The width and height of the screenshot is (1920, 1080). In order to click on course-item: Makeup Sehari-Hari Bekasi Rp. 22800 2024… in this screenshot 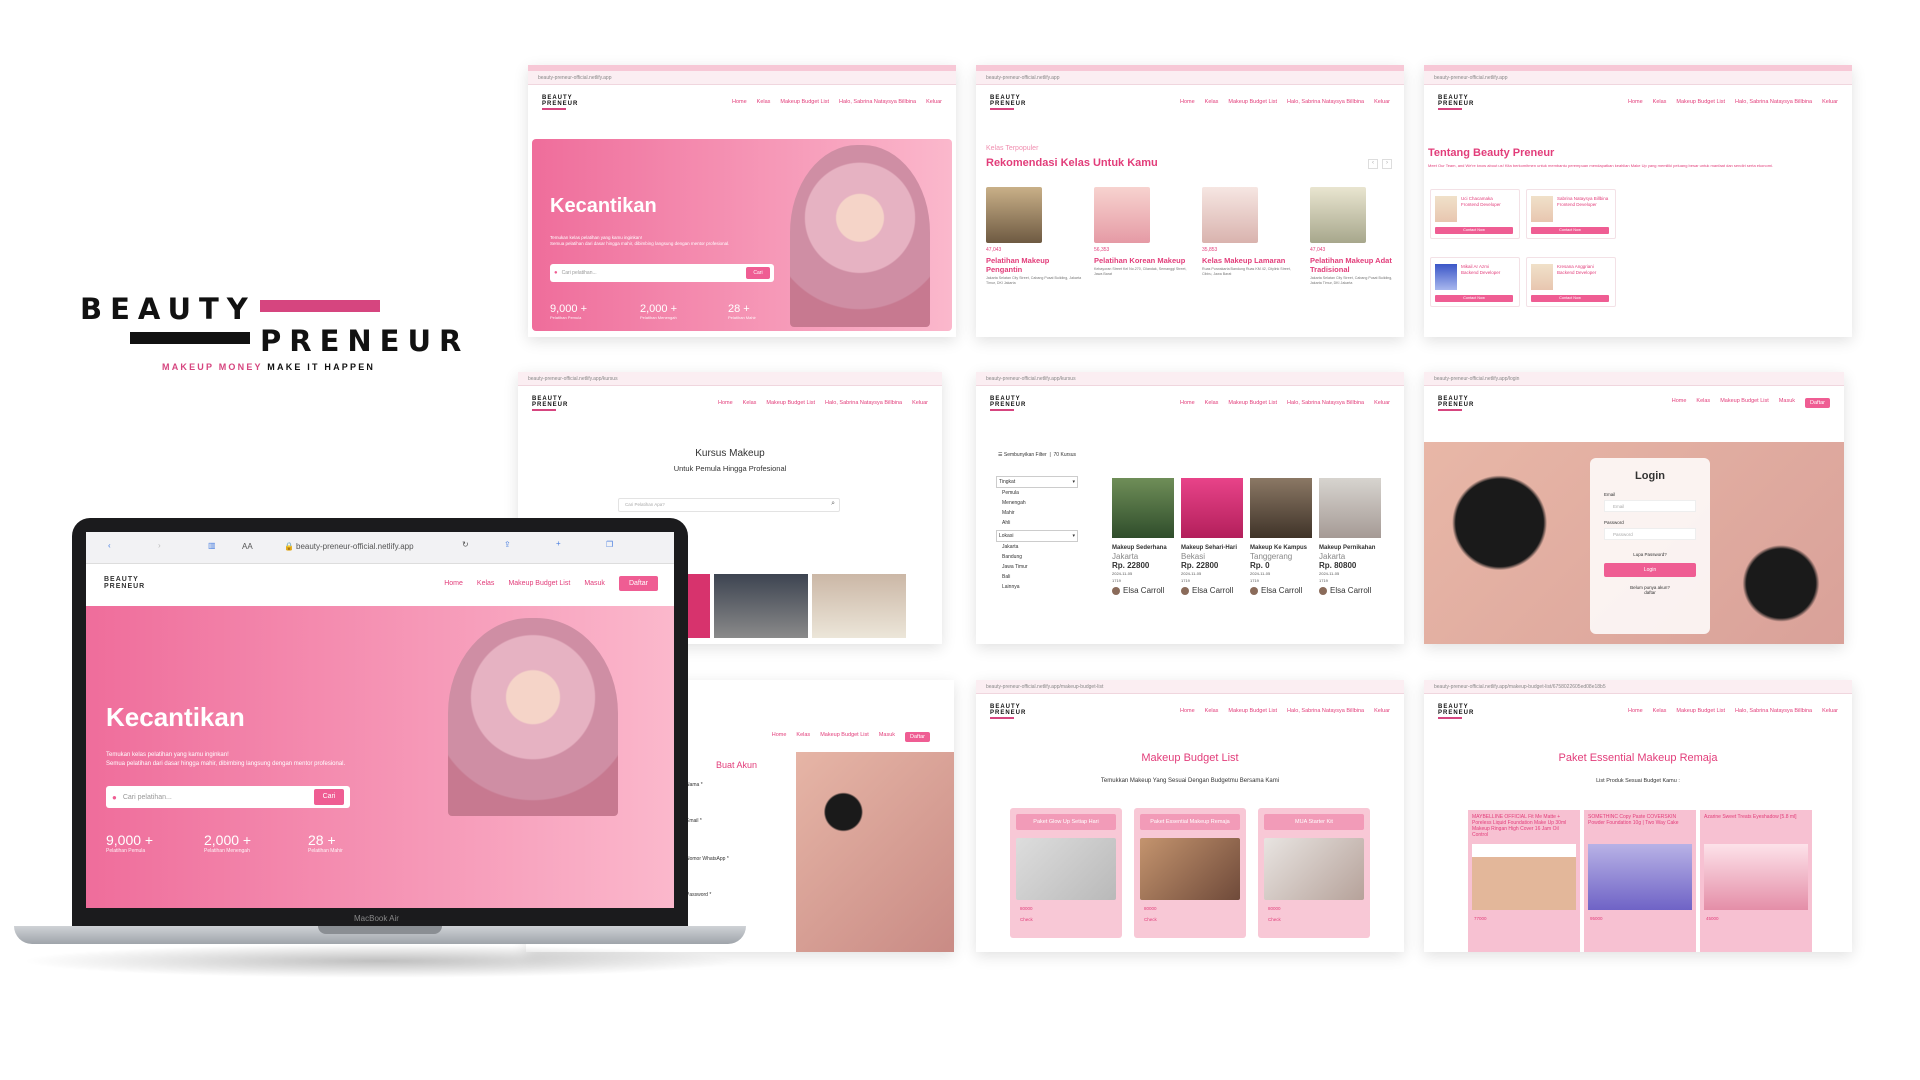, I will do `click(1212, 536)`.